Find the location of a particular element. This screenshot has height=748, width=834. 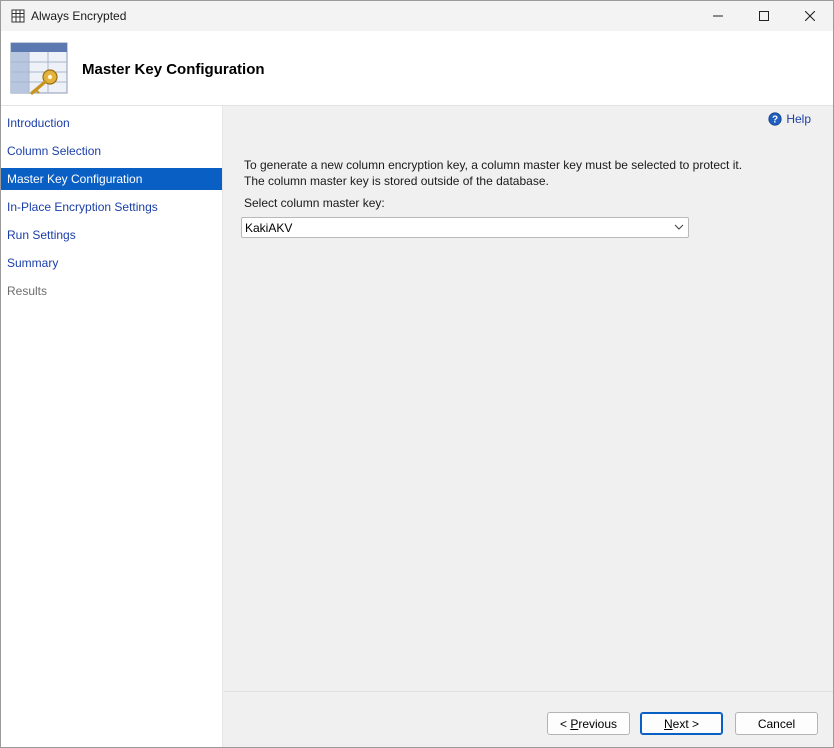

next-button: Next > is located at coordinates (681, 723).